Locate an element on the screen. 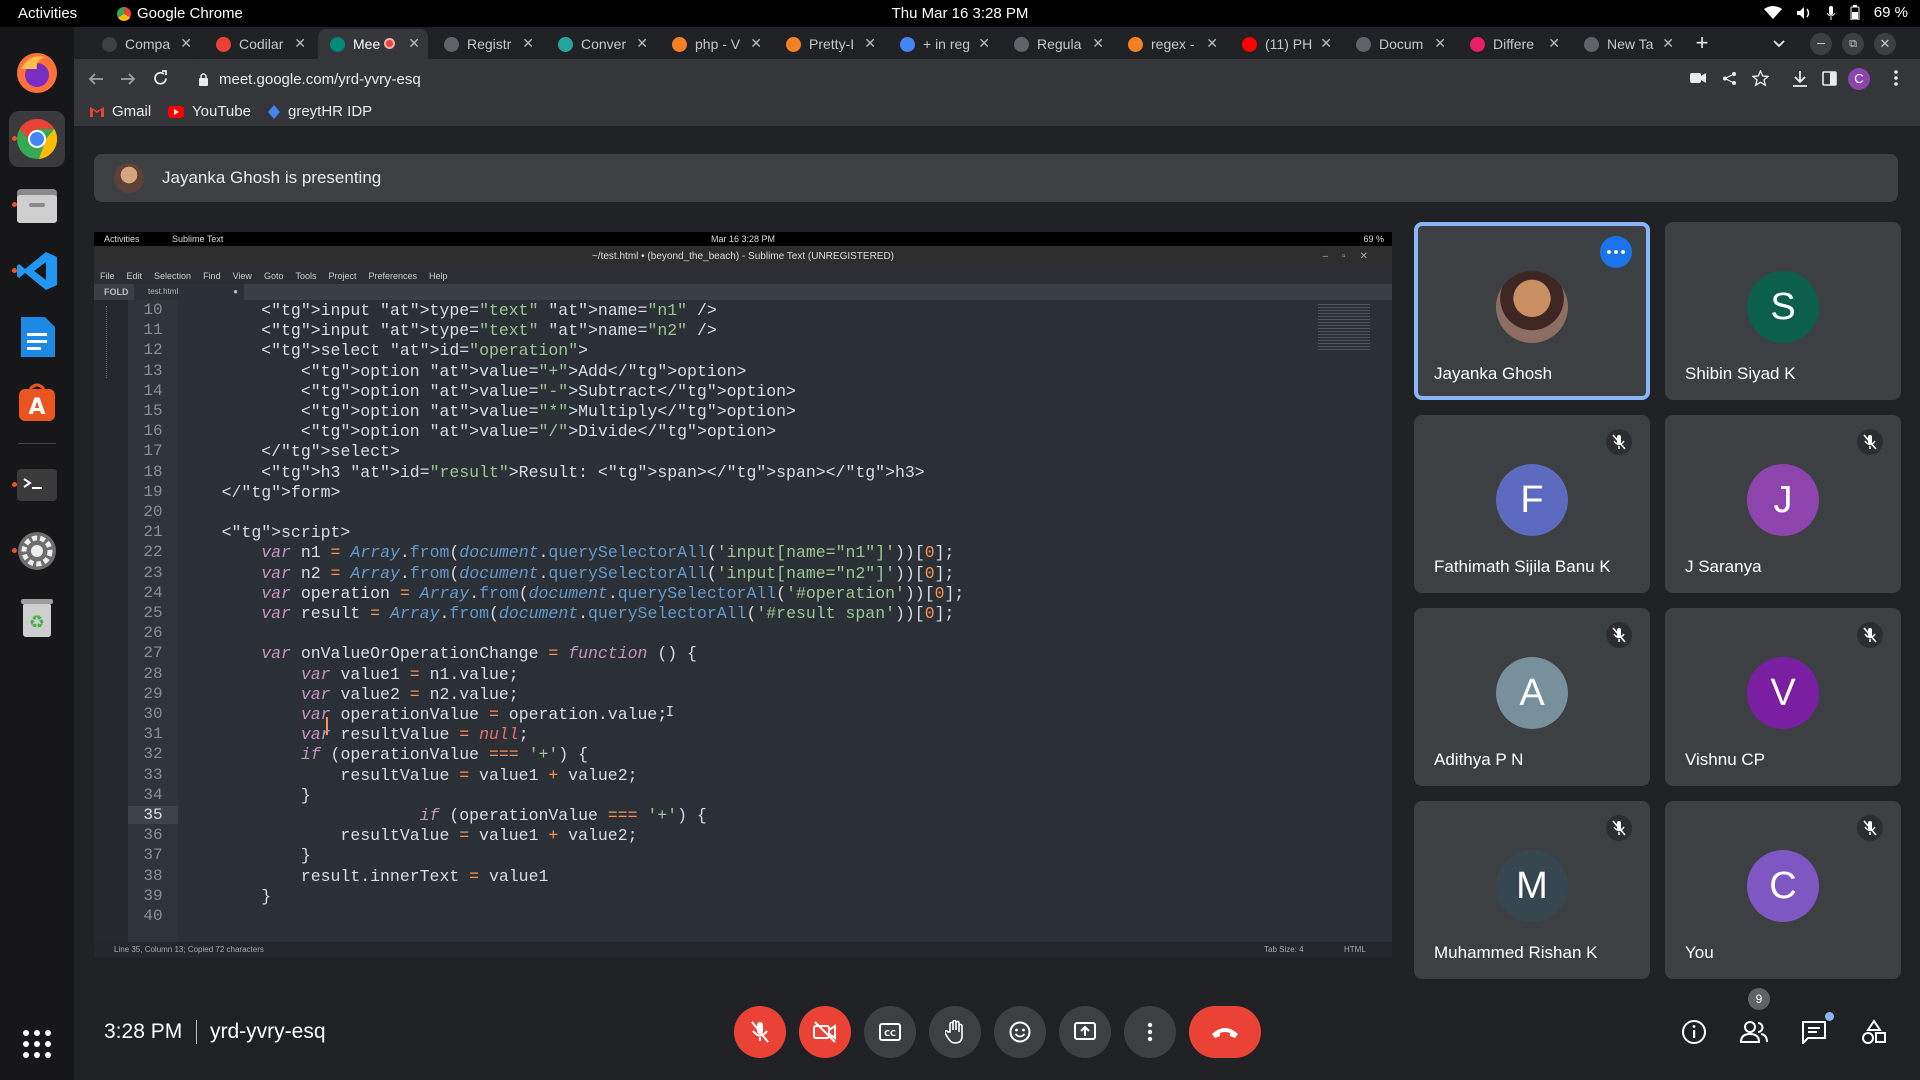  participant-options-button is located at coordinates (1616, 252).